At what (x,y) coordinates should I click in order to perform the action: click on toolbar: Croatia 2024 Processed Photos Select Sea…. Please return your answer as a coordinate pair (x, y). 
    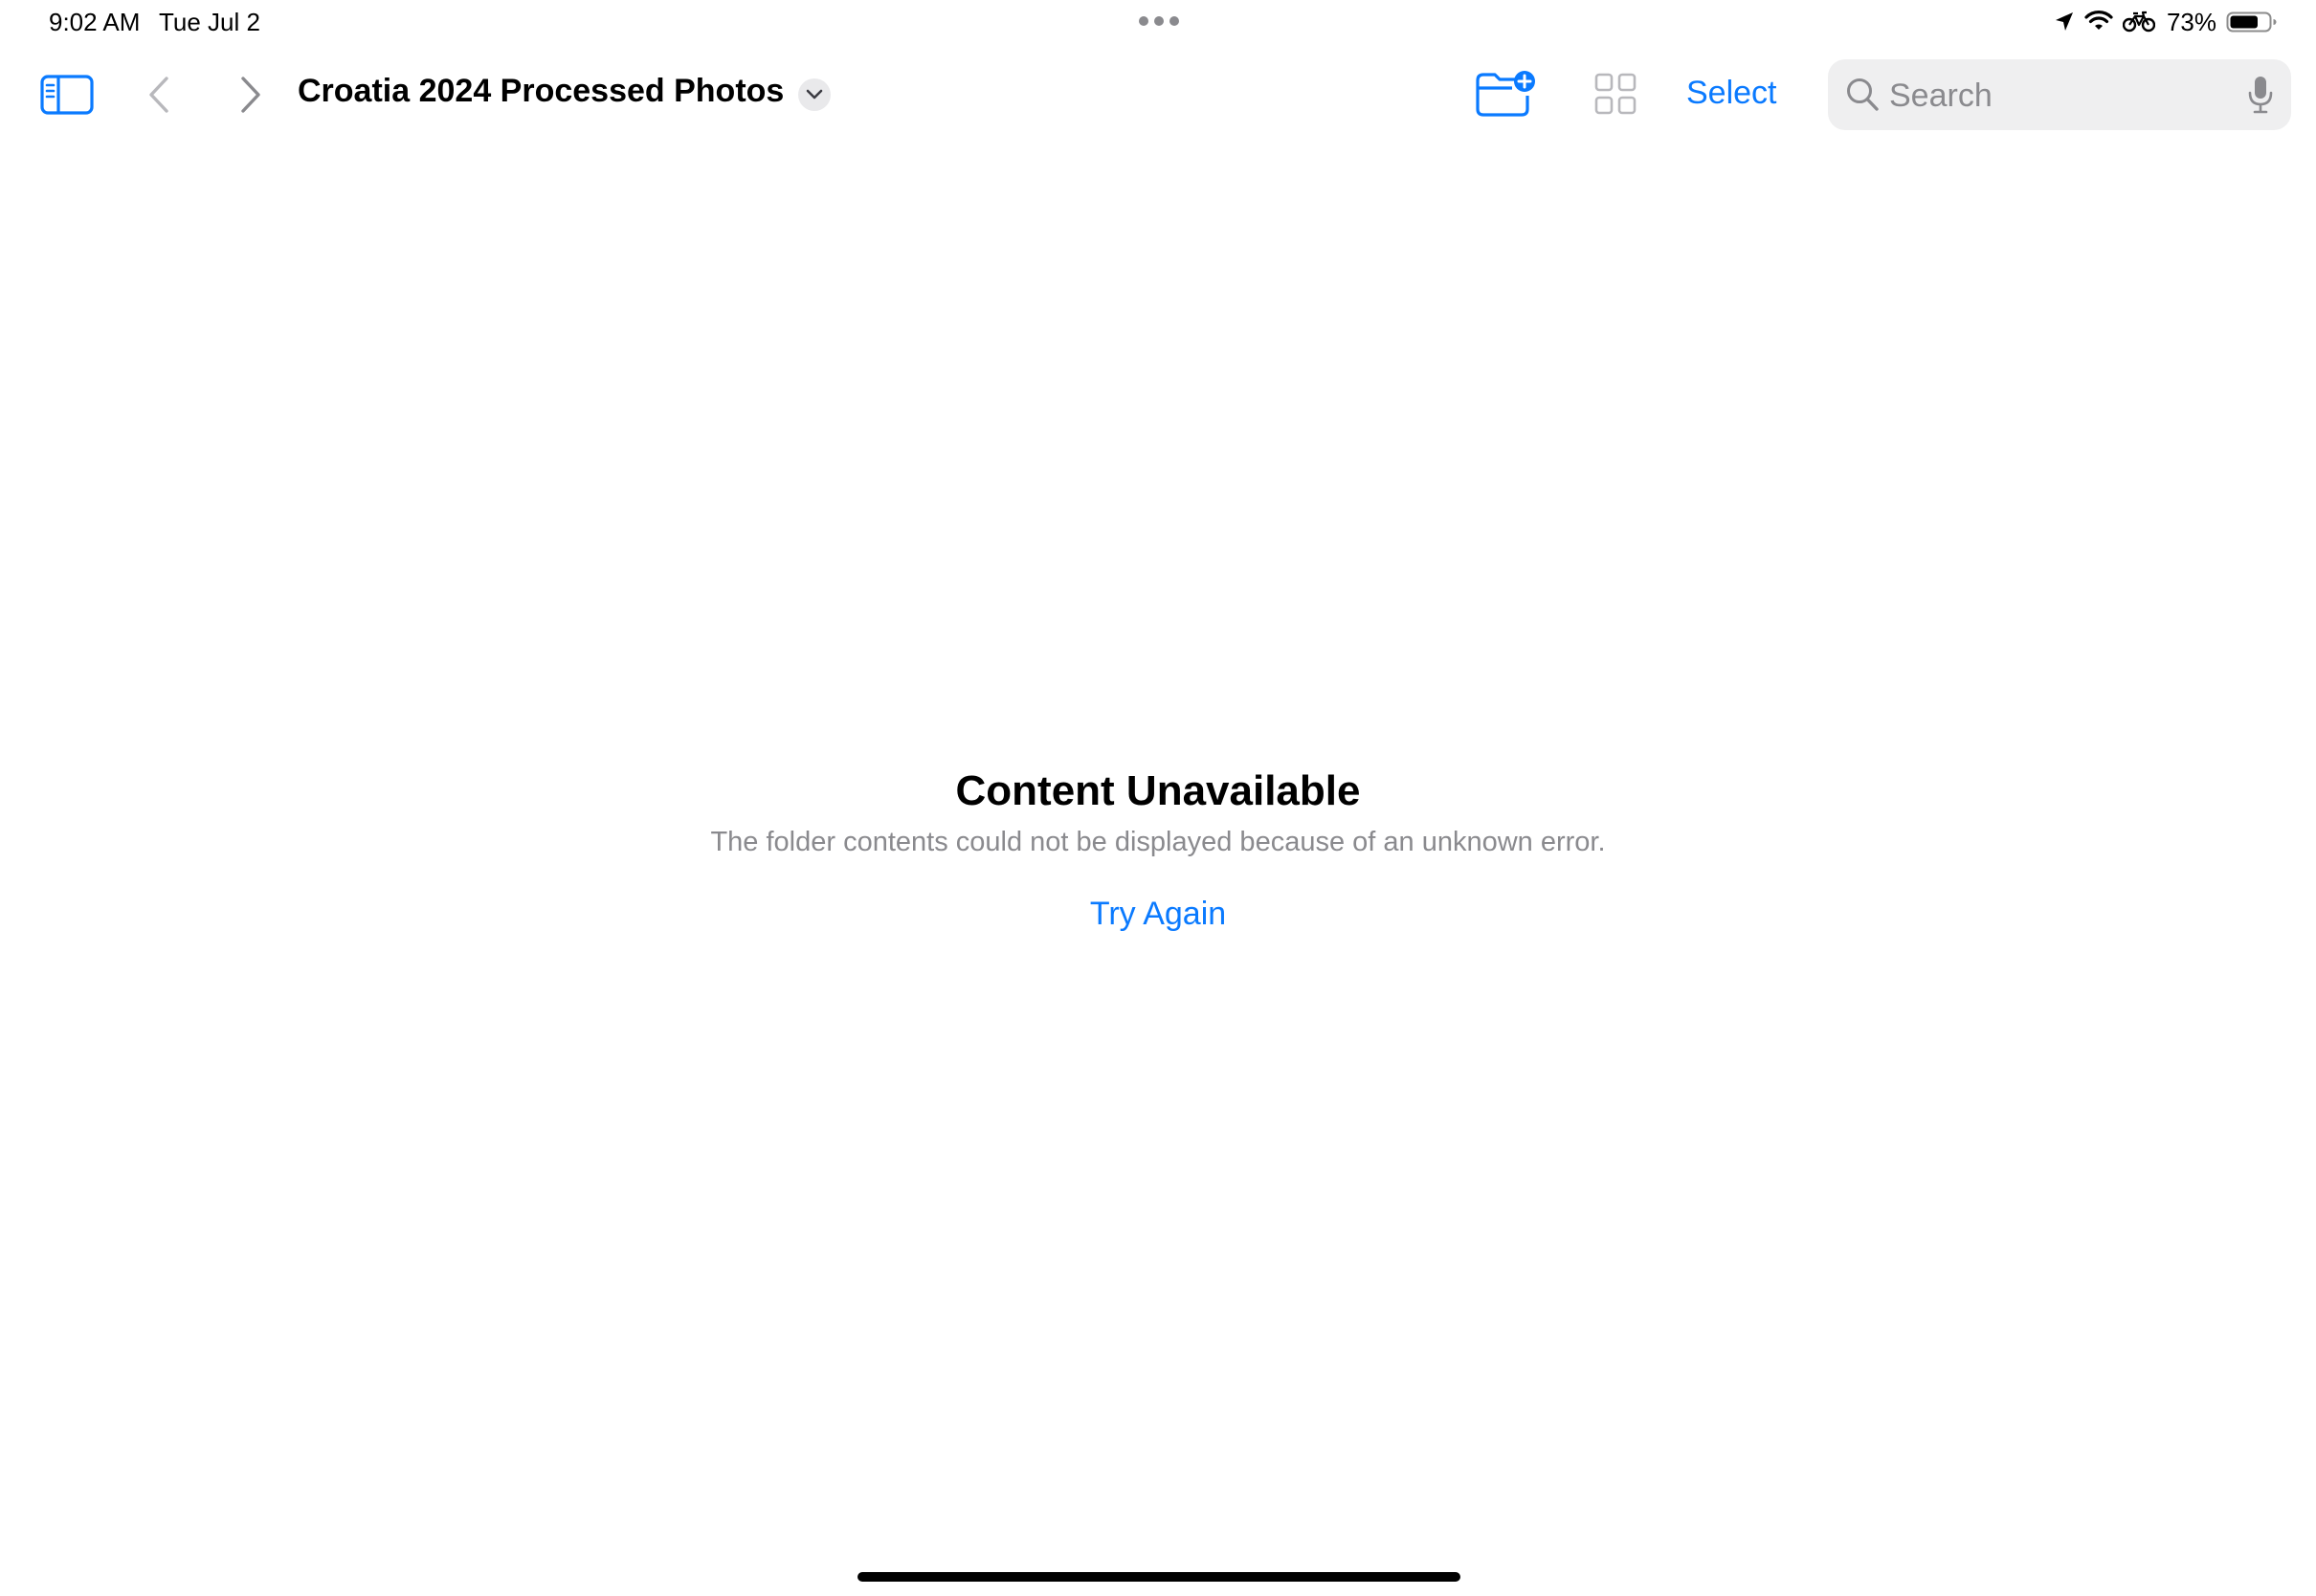
    Looking at the image, I should click on (1158, 95).